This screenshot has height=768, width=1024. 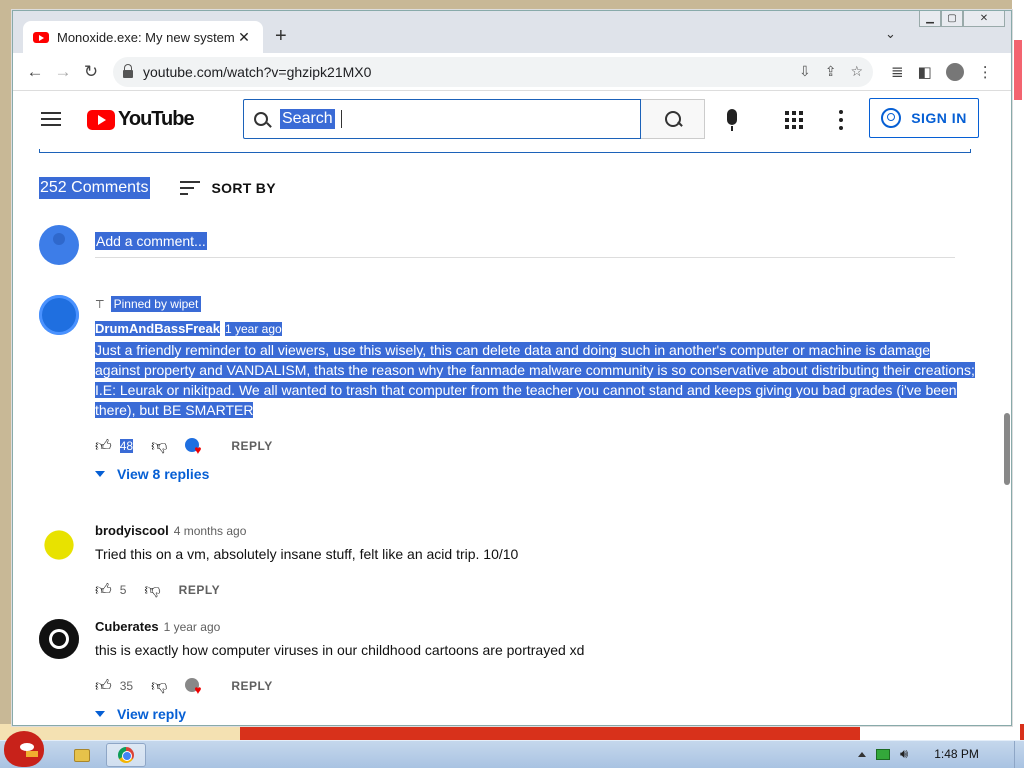 I want to click on youtube-logo: YouTube, so click(x=141, y=119).